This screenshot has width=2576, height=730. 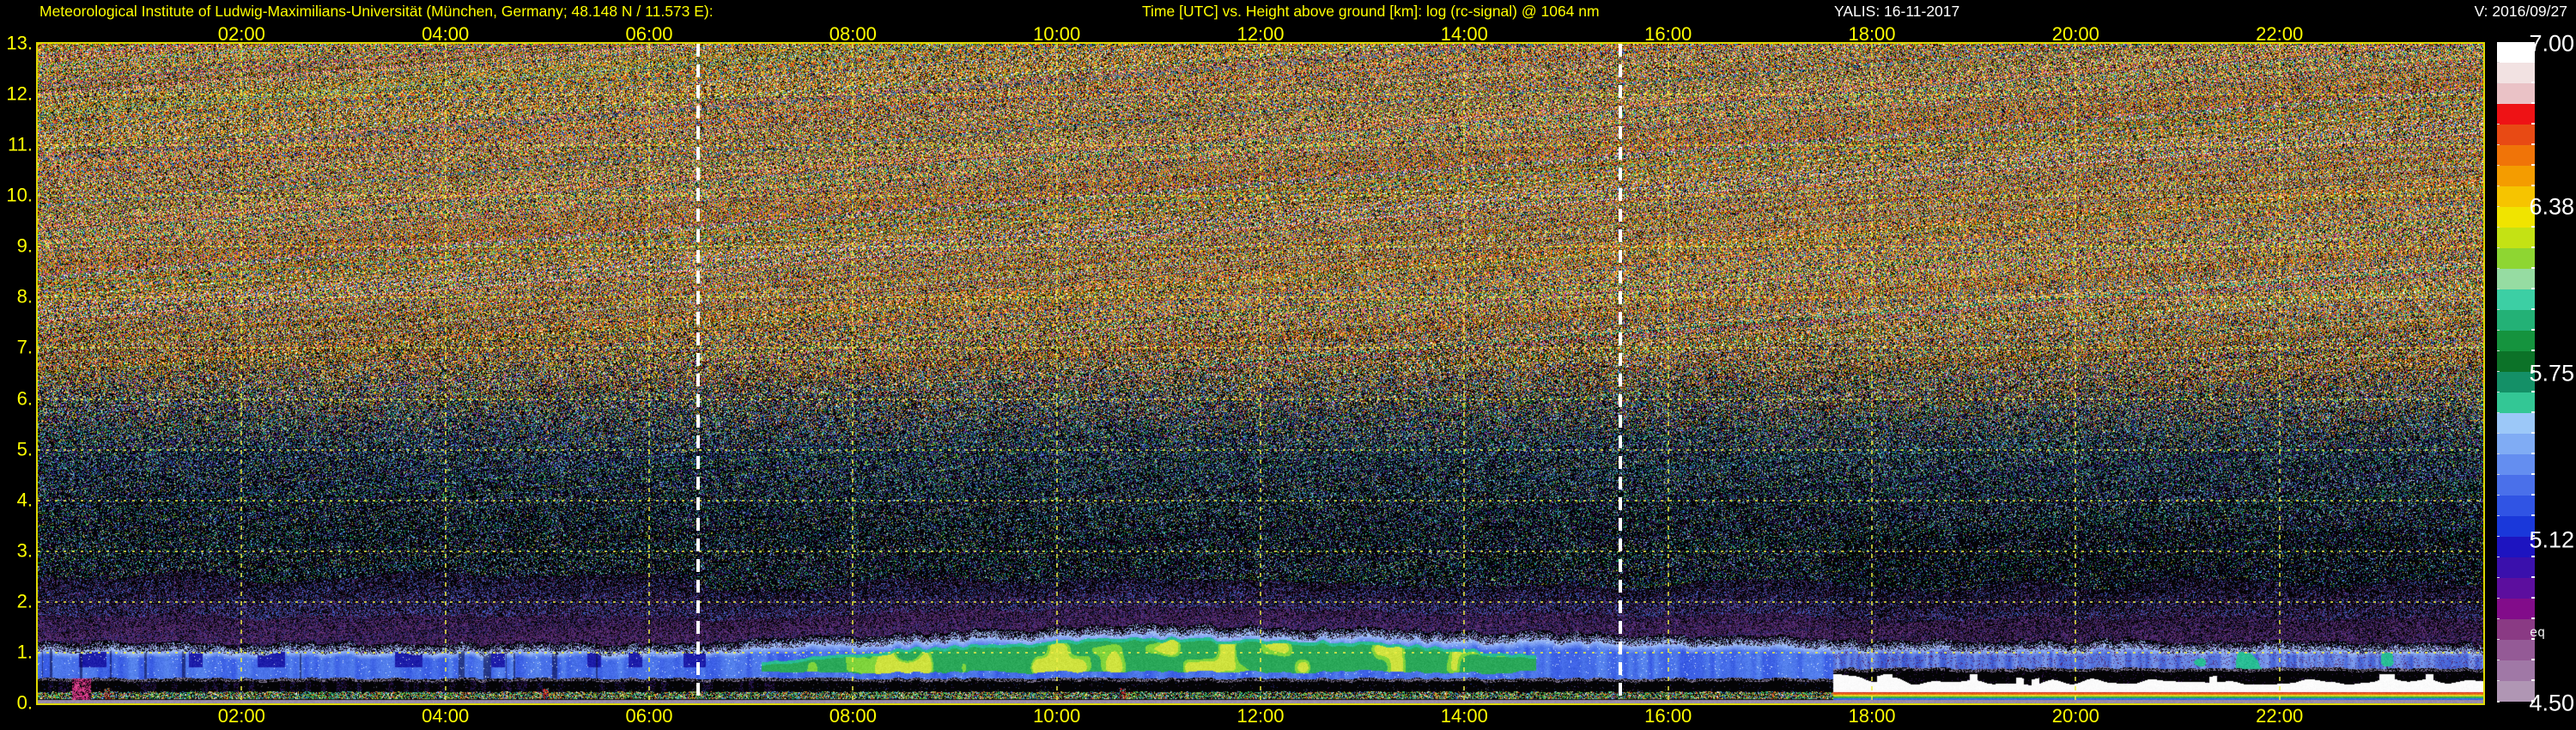 I want to click on y-tick-label: 3., so click(x=25, y=550).